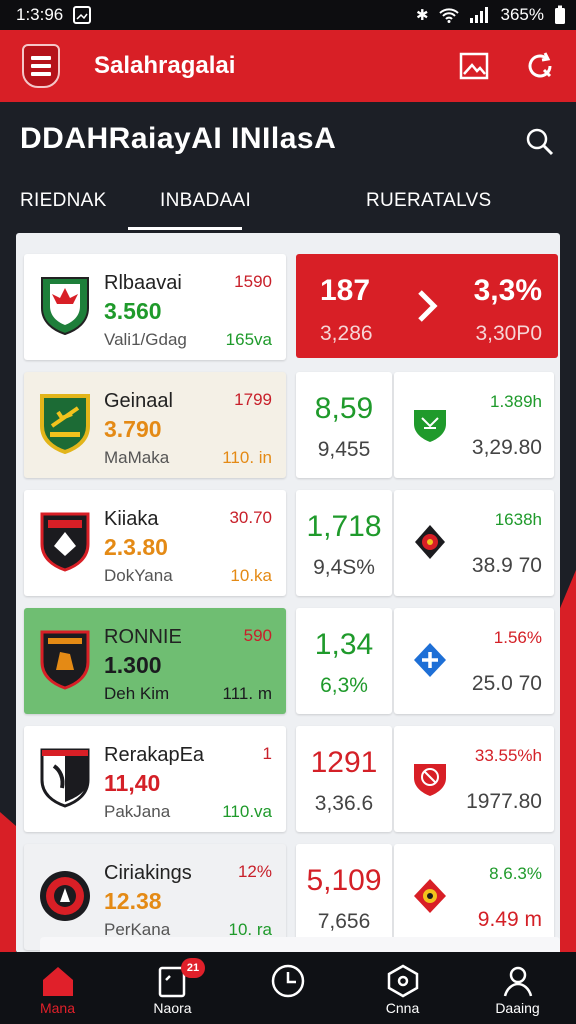 This screenshot has width=576, height=1024. I want to click on tab-ruertalvs: RUERATALVS, so click(428, 201).